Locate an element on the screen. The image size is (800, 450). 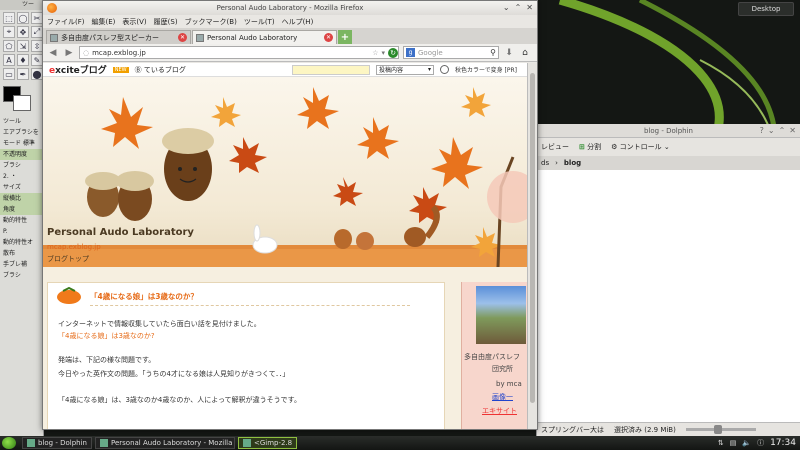
tool-option-row: 動的特性 is located at coordinates (21, 220).